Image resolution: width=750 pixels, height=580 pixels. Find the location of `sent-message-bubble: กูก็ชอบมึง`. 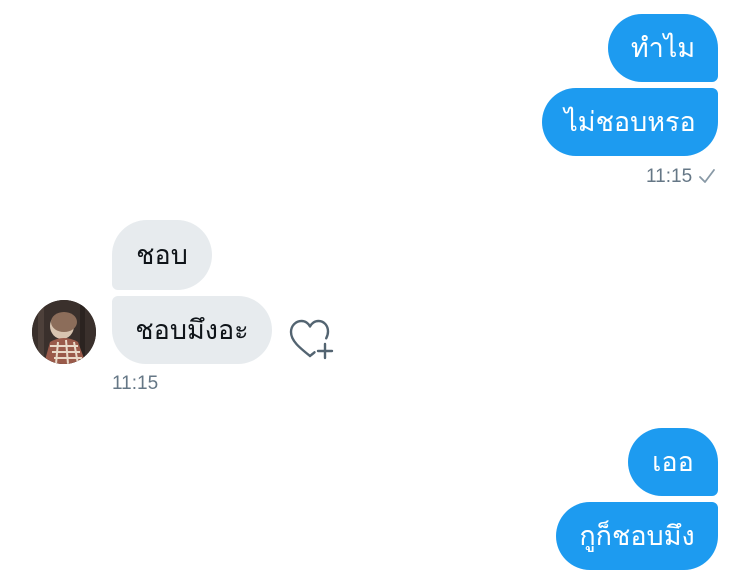

sent-message-bubble: กูก็ชอบมึง is located at coordinates (637, 536).